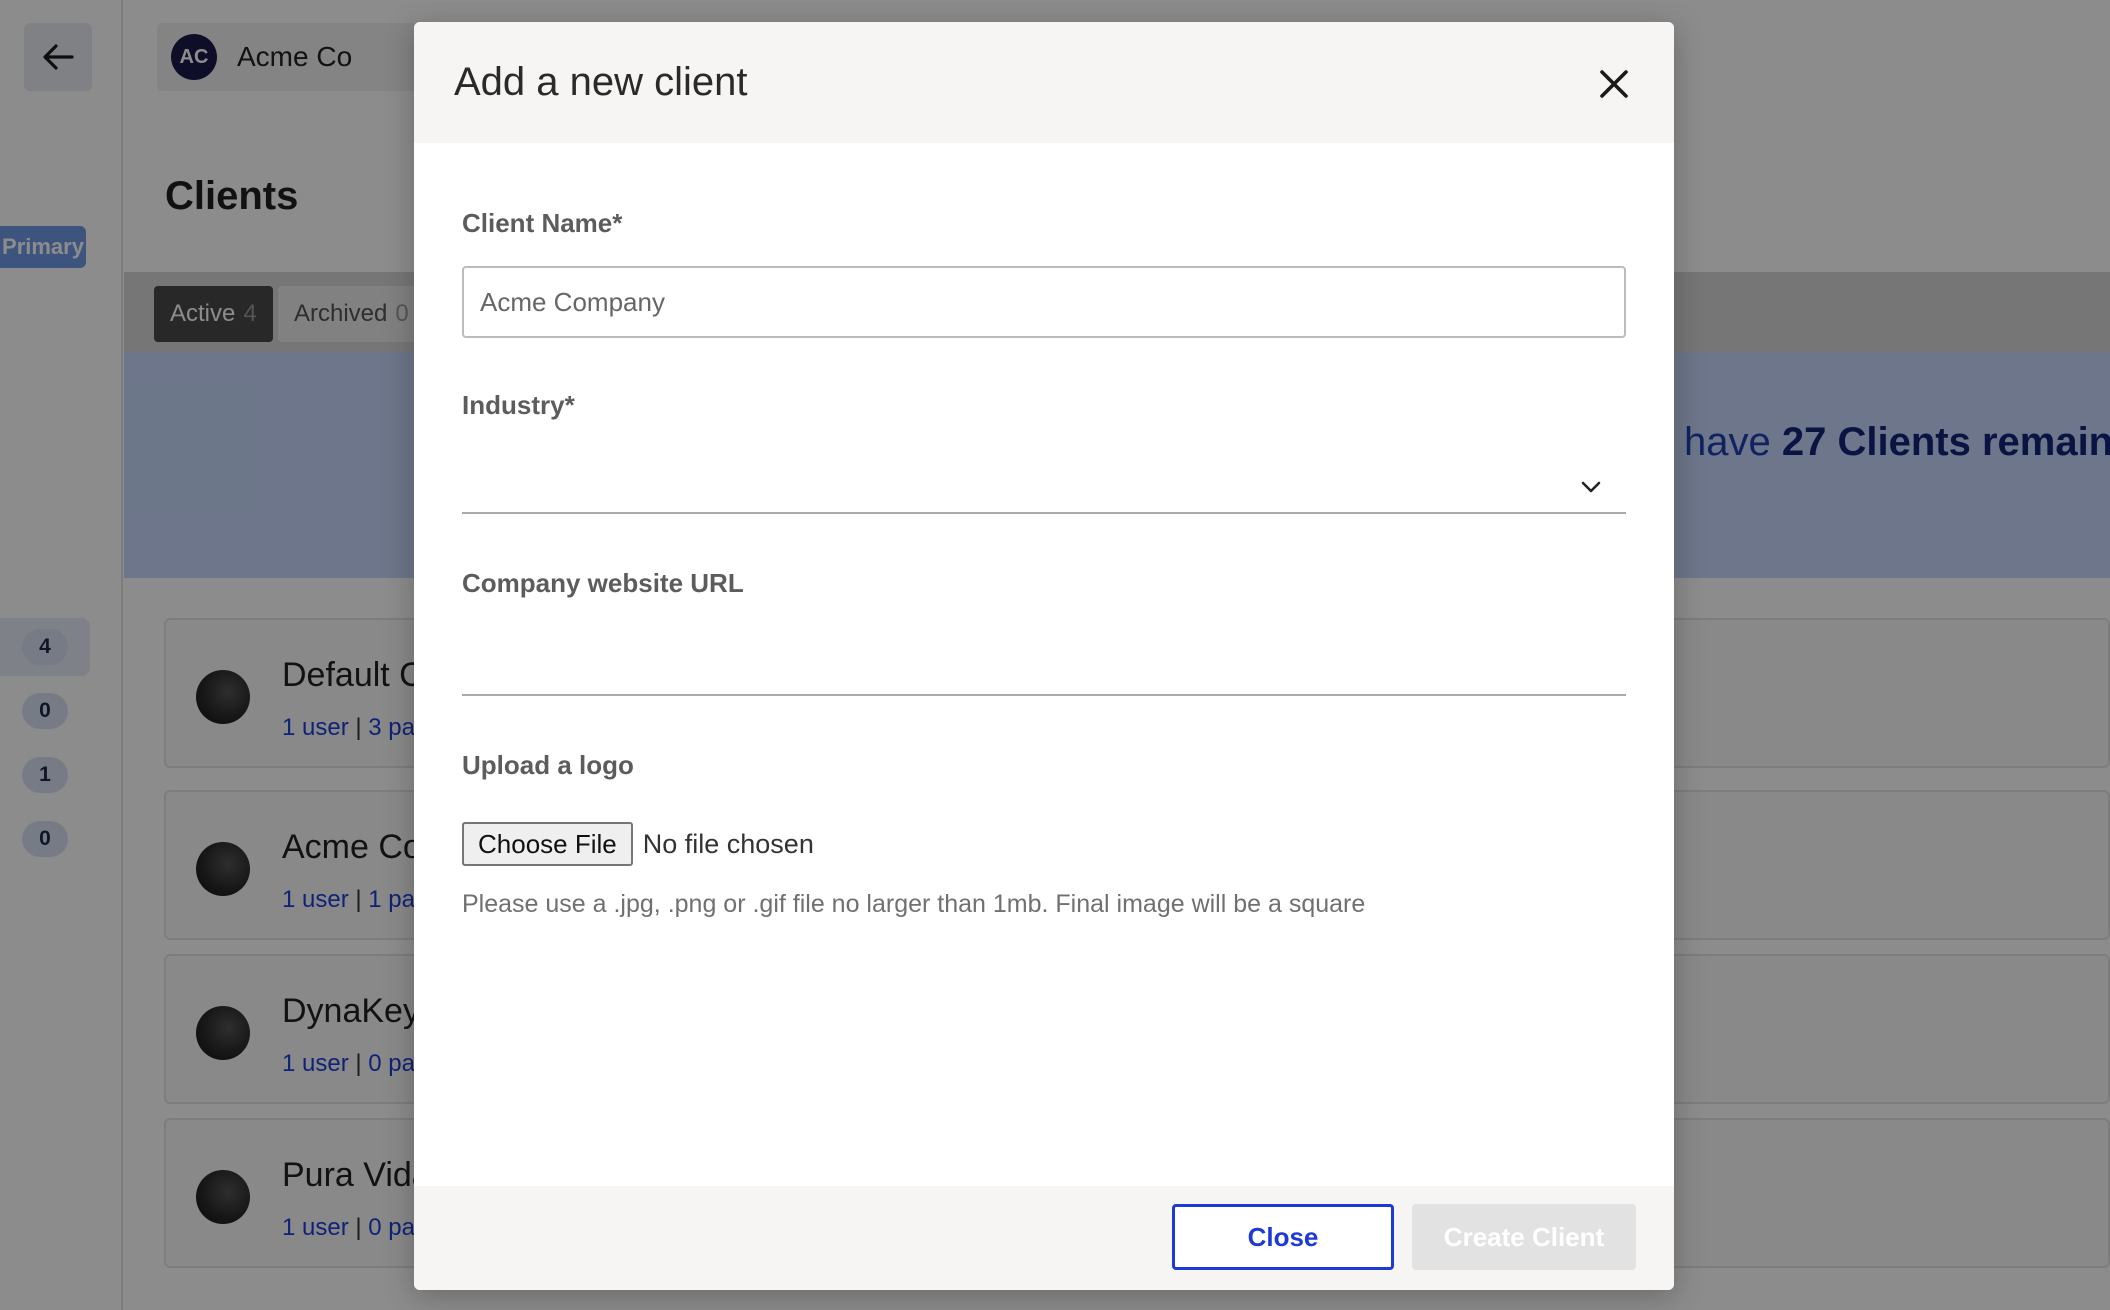 Image resolution: width=2110 pixels, height=1310 pixels. Describe the element at coordinates (1044, 302) in the screenshot. I see `client-name-input` at that location.